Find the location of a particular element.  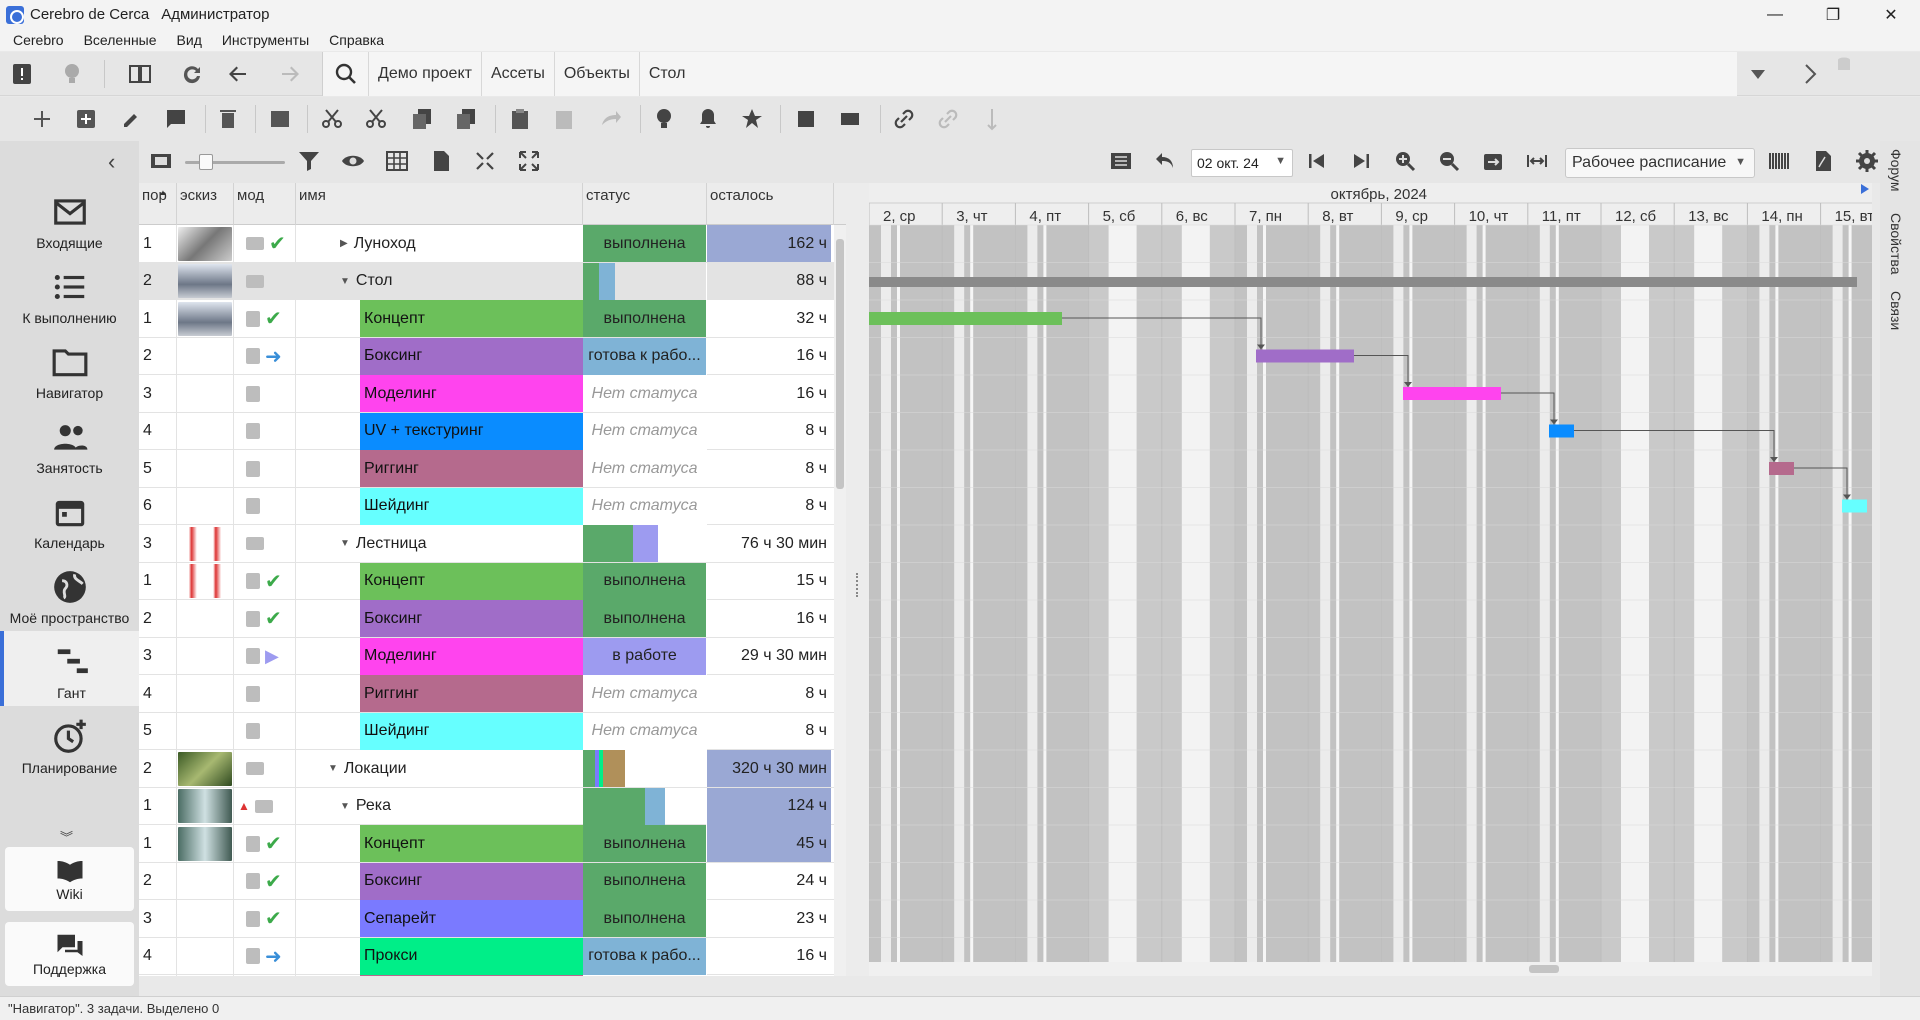

table-row: 6 Шейдинг Нет статуса 8 ч is located at coordinates (486, 506).